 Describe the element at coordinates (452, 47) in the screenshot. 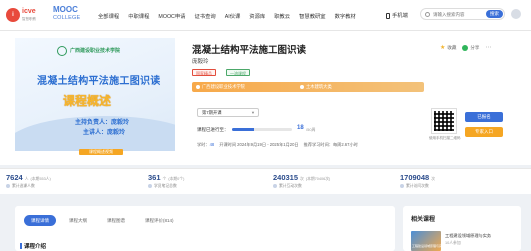

I see `favorite-label: 收藏` at that location.